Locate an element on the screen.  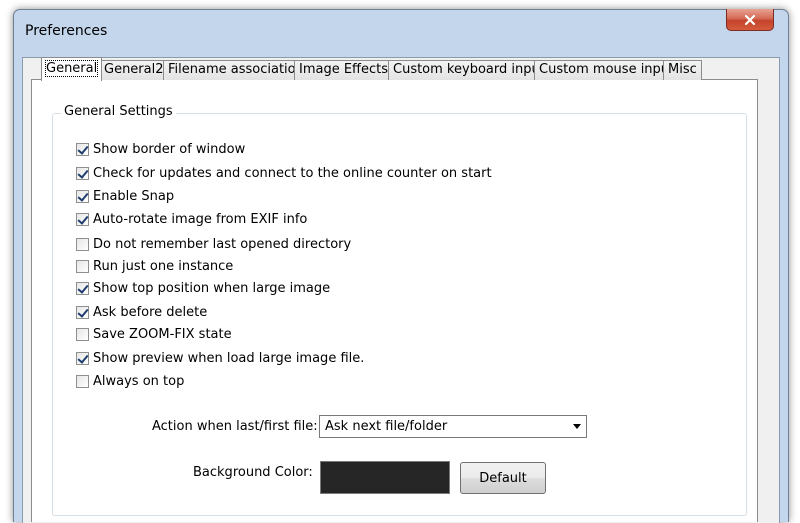
option-show-top-position: Show top position when large image is located at coordinates (203, 288).